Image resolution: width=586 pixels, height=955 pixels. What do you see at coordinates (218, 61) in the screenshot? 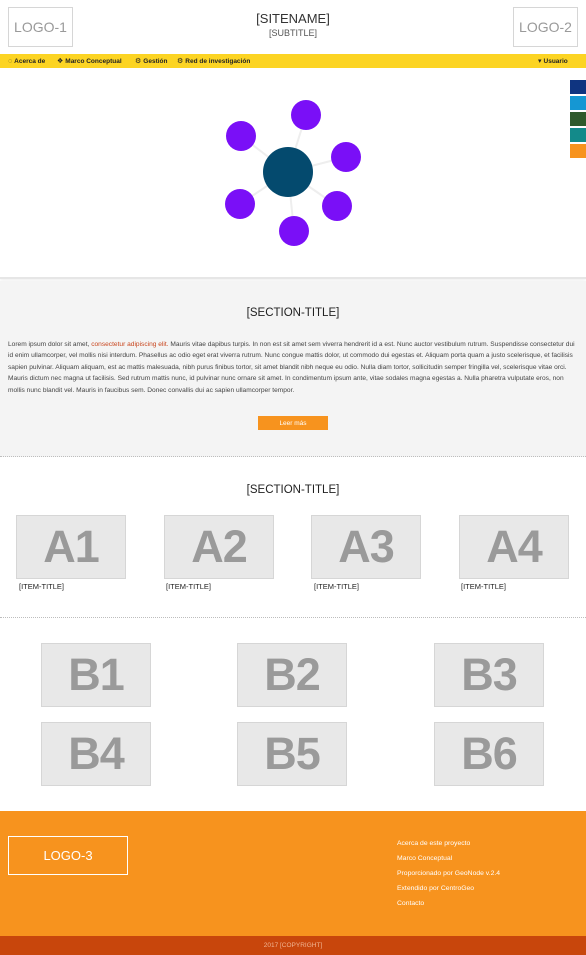
I see `nav-item-label: Red de investigación` at bounding box center [218, 61].